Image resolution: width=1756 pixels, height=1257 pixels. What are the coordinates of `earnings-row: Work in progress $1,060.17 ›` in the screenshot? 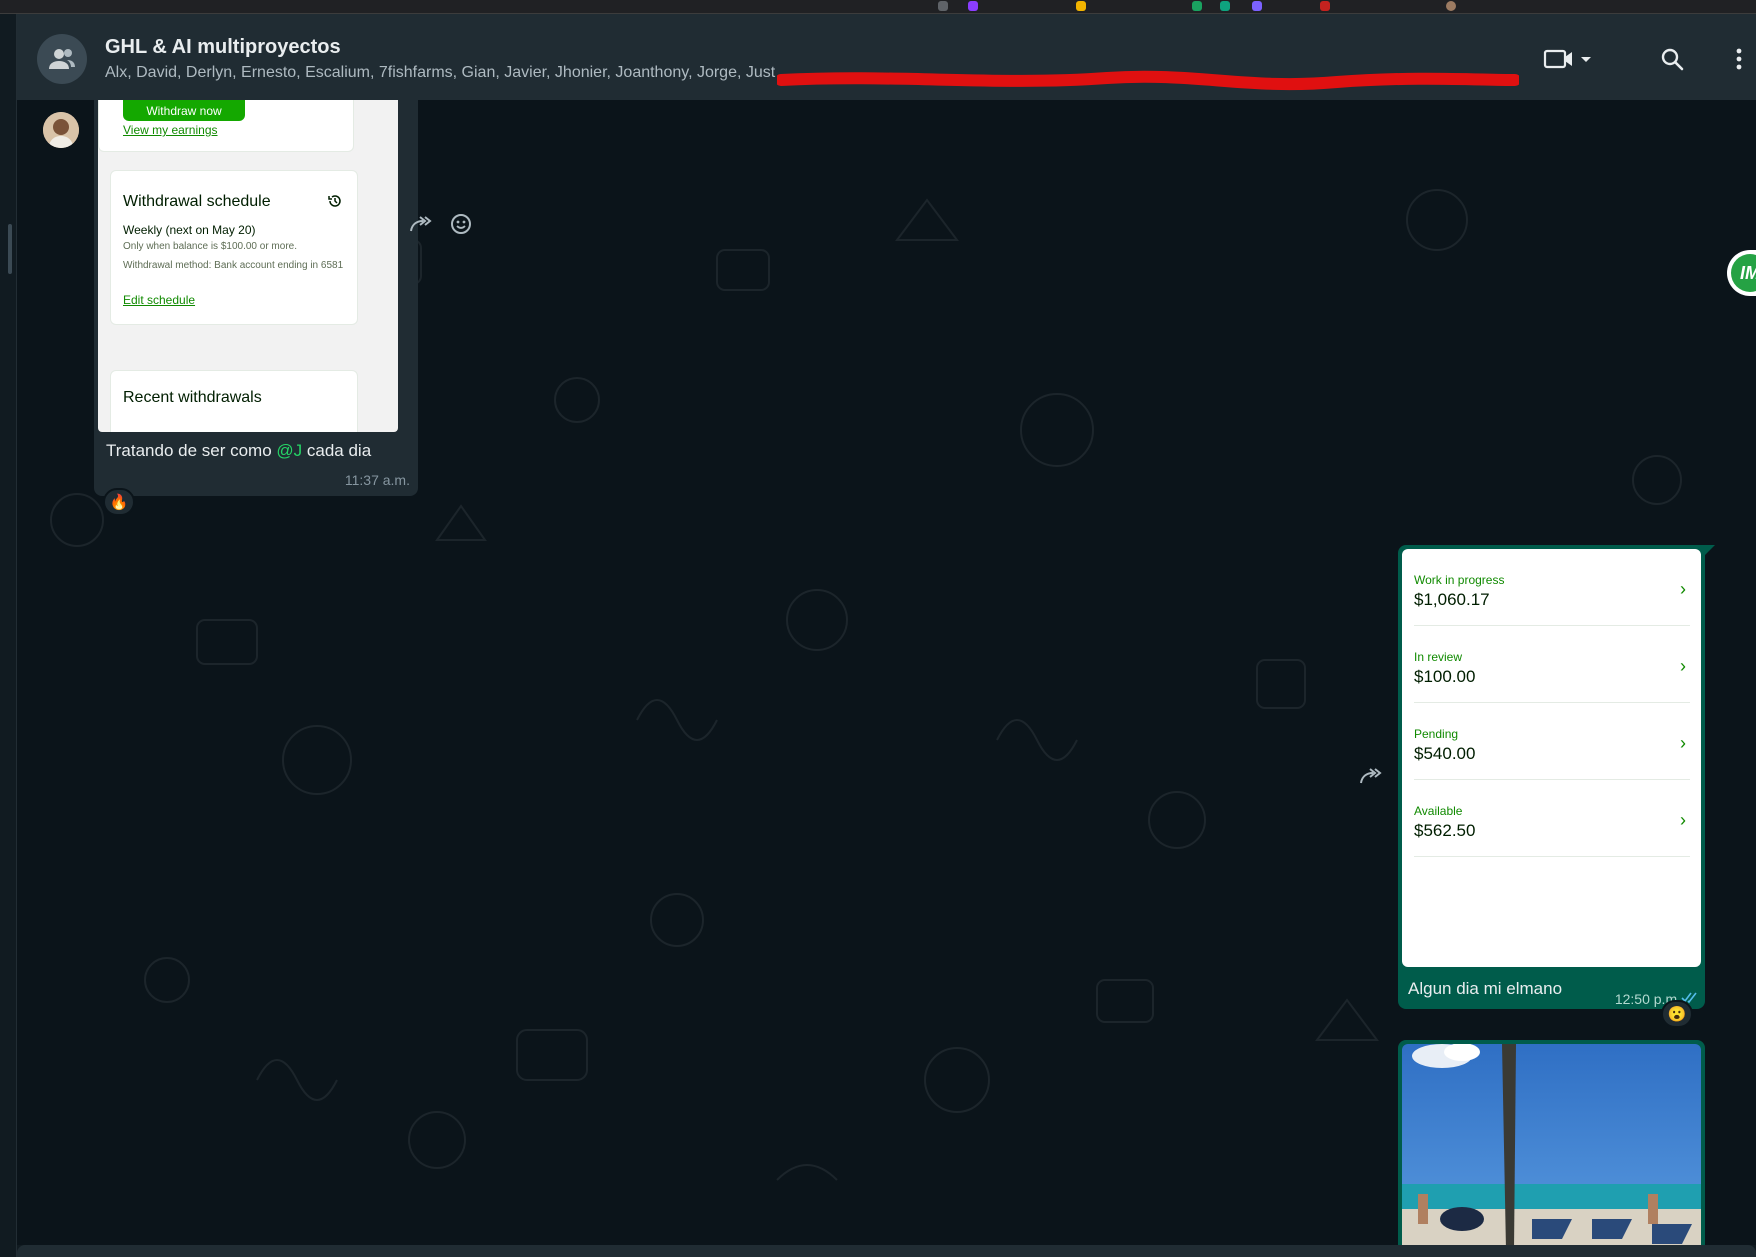 It's located at (1552, 587).